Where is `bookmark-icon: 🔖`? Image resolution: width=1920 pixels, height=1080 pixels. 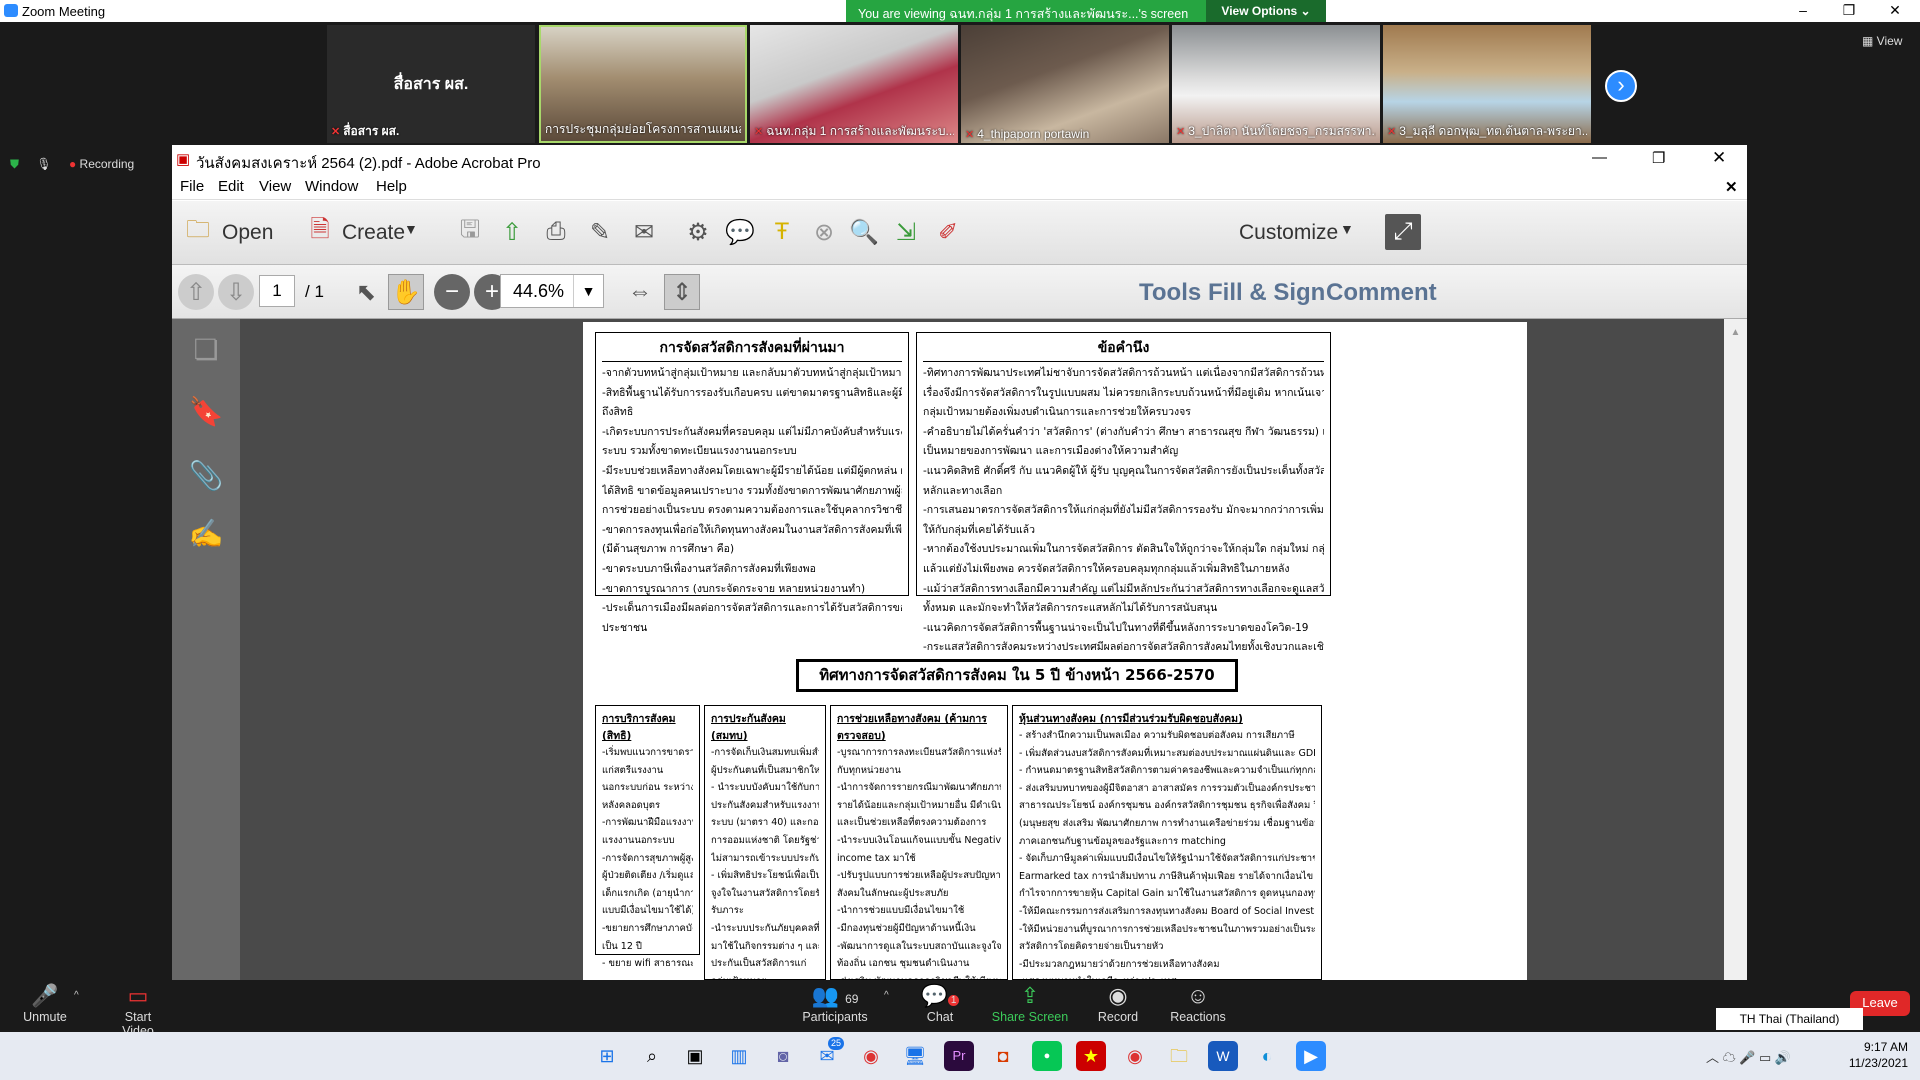
bookmark-icon: 🔖 is located at coordinates (206, 413).